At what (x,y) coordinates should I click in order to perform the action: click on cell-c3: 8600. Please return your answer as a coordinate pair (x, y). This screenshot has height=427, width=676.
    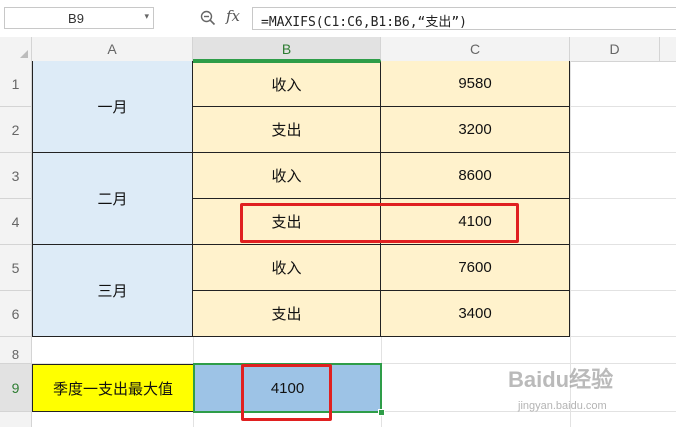
    Looking at the image, I should click on (475, 176).